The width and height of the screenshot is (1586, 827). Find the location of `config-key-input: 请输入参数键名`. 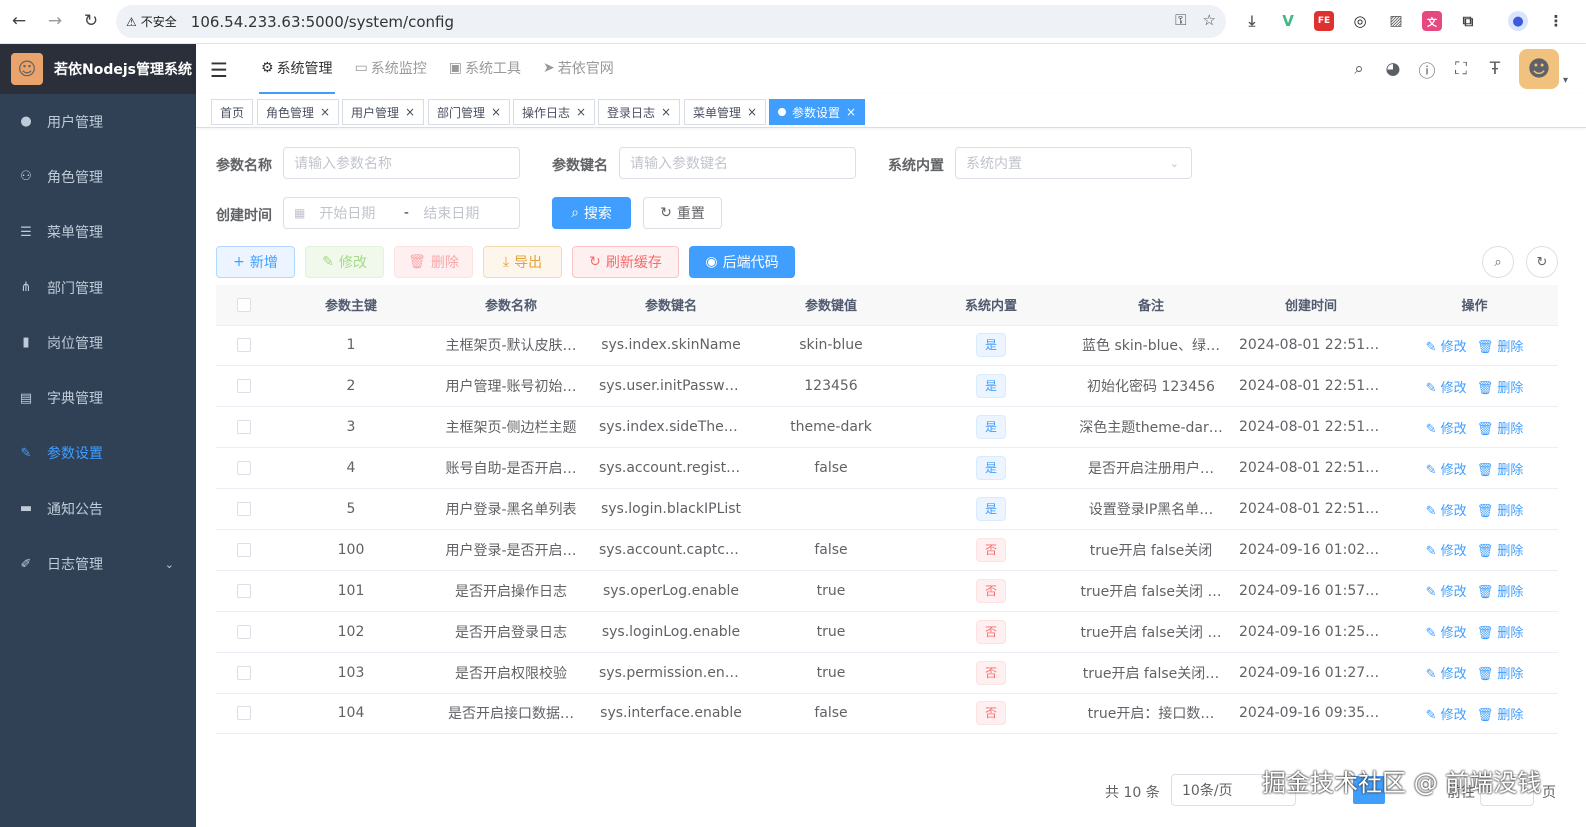

config-key-input: 请输入参数键名 is located at coordinates (737, 163).